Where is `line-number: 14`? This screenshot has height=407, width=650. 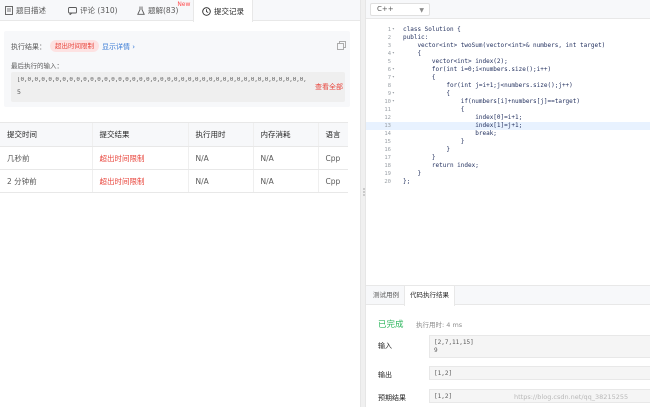
line-number: 14 is located at coordinates (387, 134).